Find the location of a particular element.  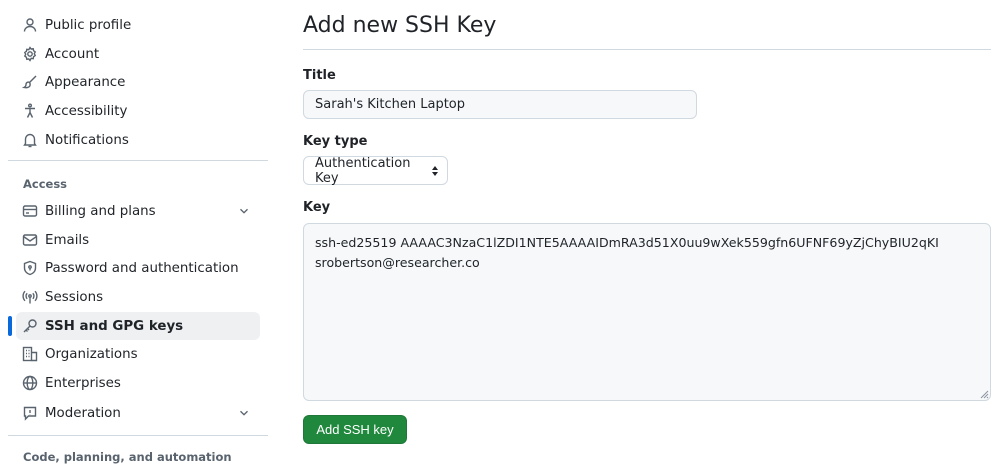

sidebar-item-label: Accessibility is located at coordinates (86, 111).